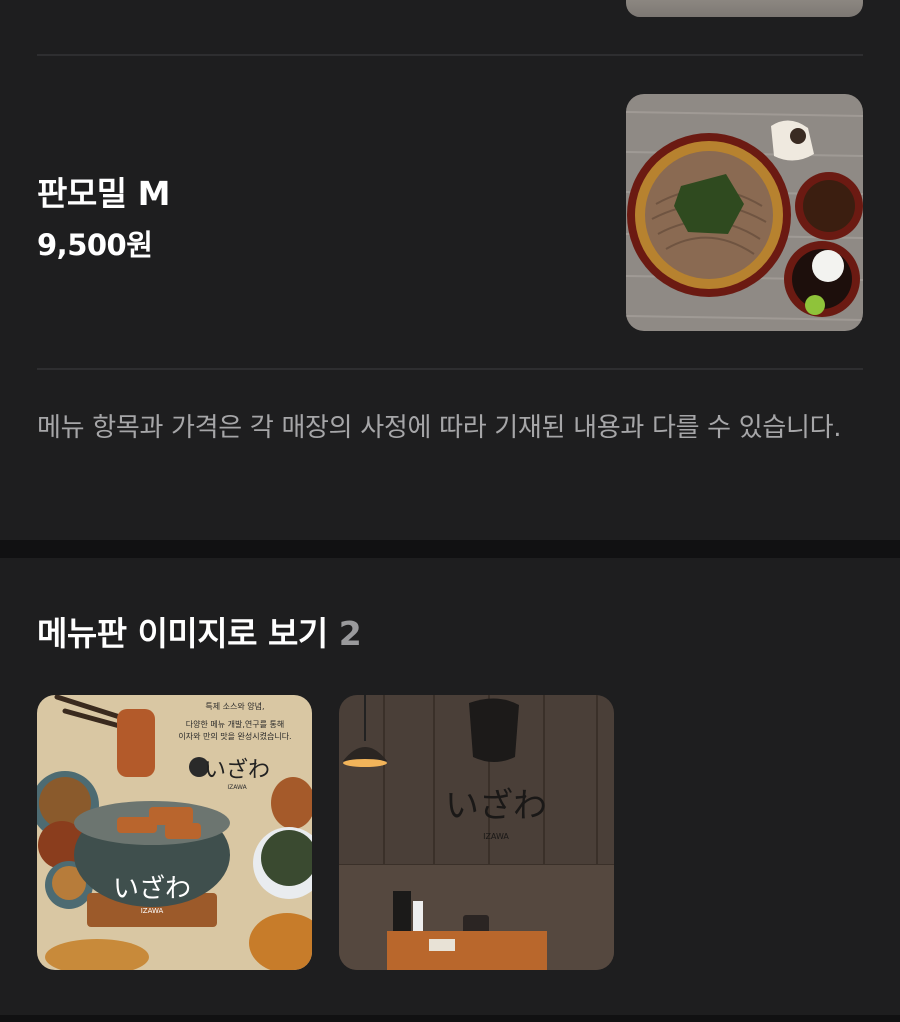 This screenshot has height=1022, width=900. I want to click on menu-board-count: 2, so click(350, 633).